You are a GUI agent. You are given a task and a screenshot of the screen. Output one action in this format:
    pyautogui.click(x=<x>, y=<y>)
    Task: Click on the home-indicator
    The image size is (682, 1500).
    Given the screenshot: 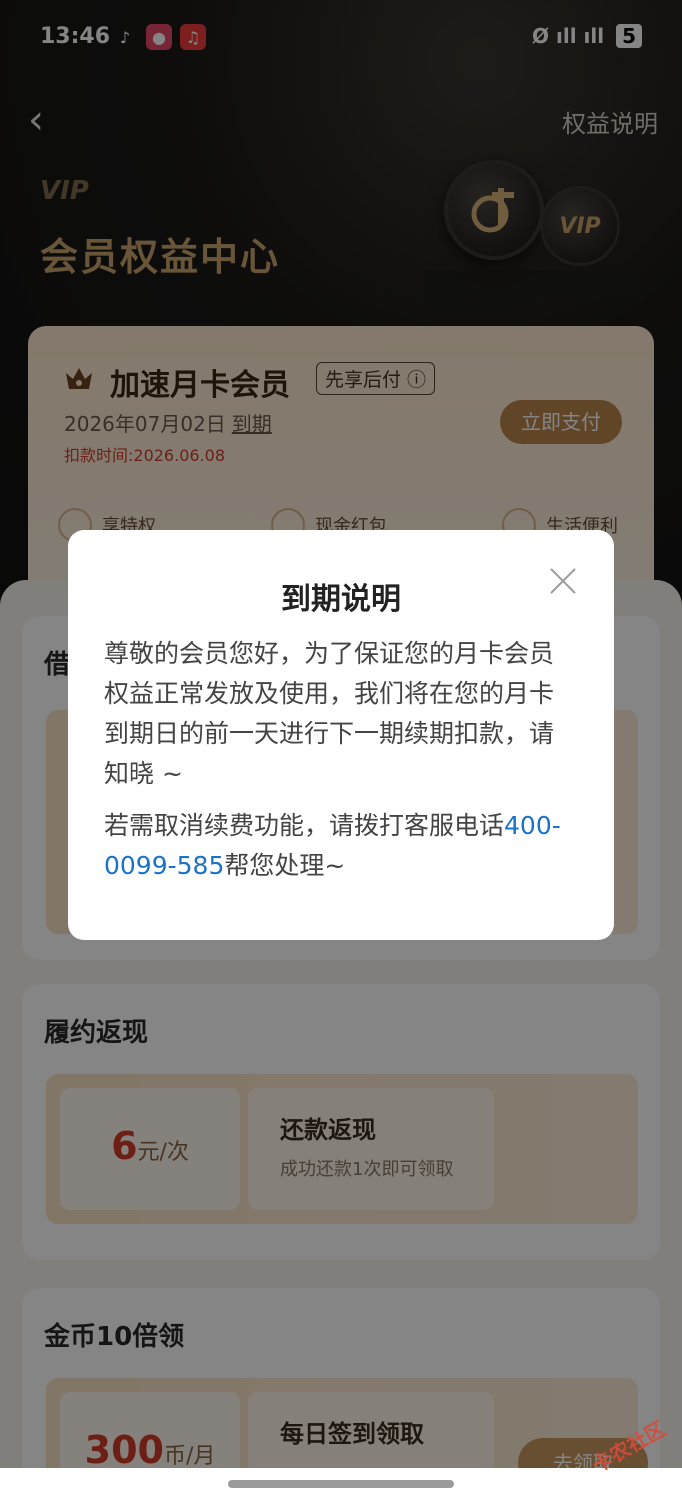 What is the action you would take?
    pyautogui.click(x=341, y=1484)
    